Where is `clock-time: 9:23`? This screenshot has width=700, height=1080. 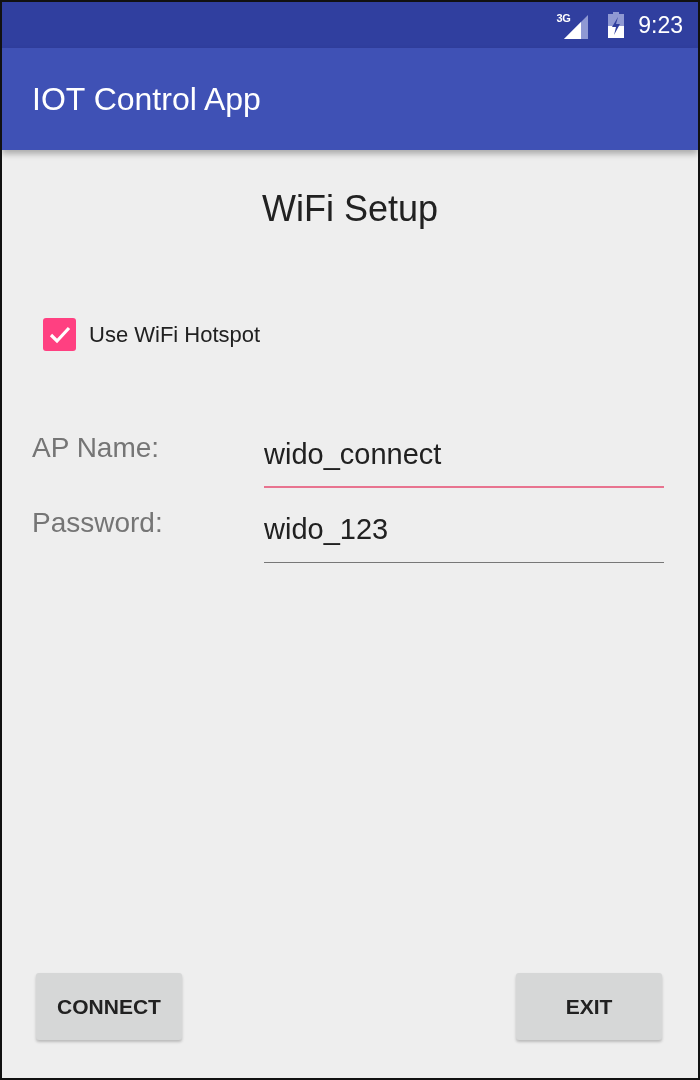 clock-time: 9:23 is located at coordinates (660, 25).